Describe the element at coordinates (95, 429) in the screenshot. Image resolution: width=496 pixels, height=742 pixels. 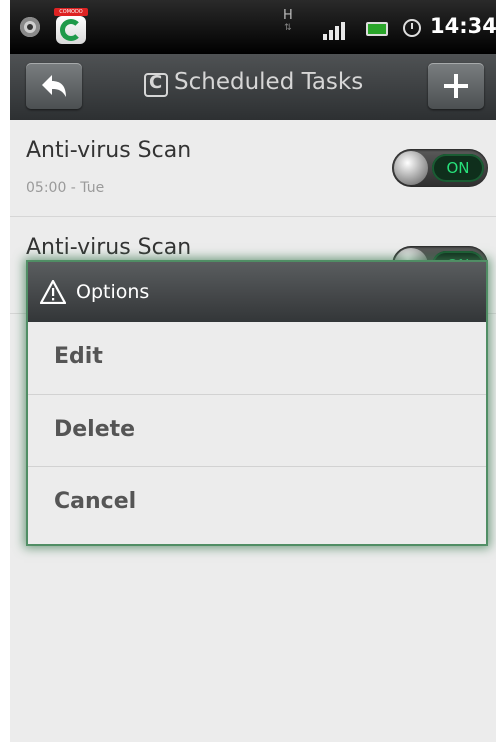
I see `menu-item-label: Delete` at that location.